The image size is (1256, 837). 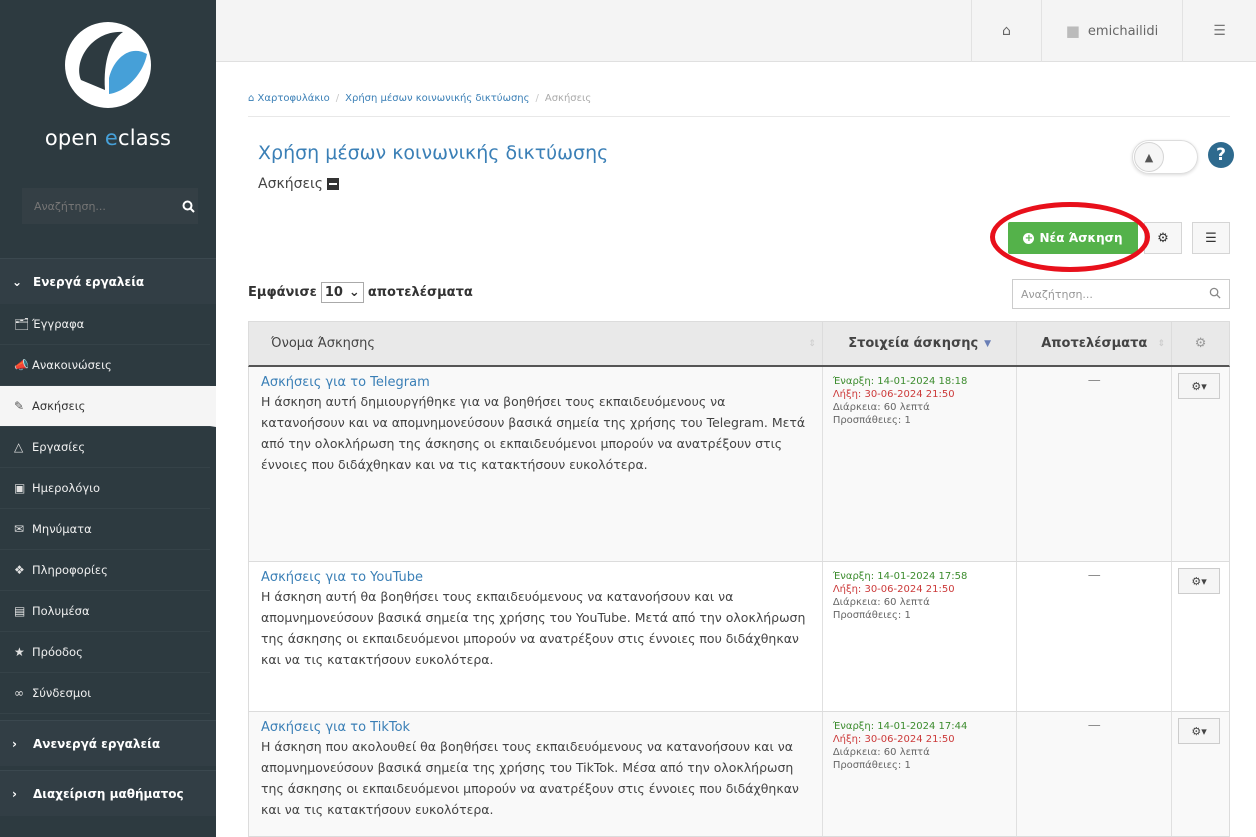 I want to click on calendar-icon: ▣, so click(x=20, y=488).